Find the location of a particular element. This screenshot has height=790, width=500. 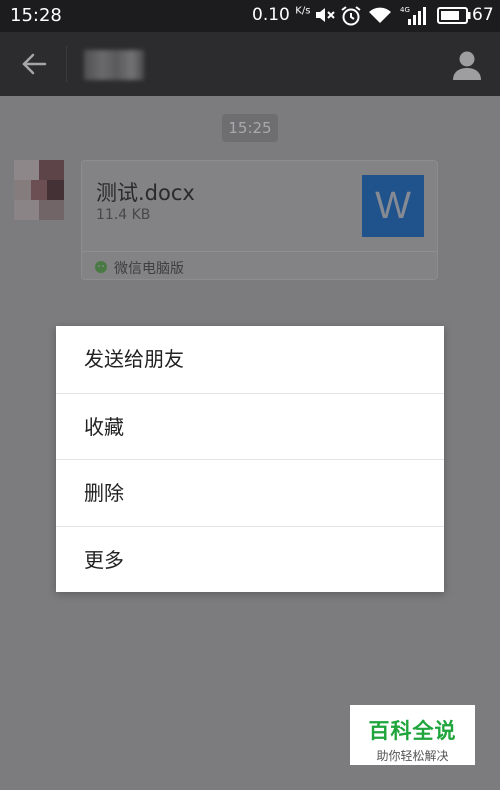

file-name: 测试.docx is located at coordinates (145, 193).